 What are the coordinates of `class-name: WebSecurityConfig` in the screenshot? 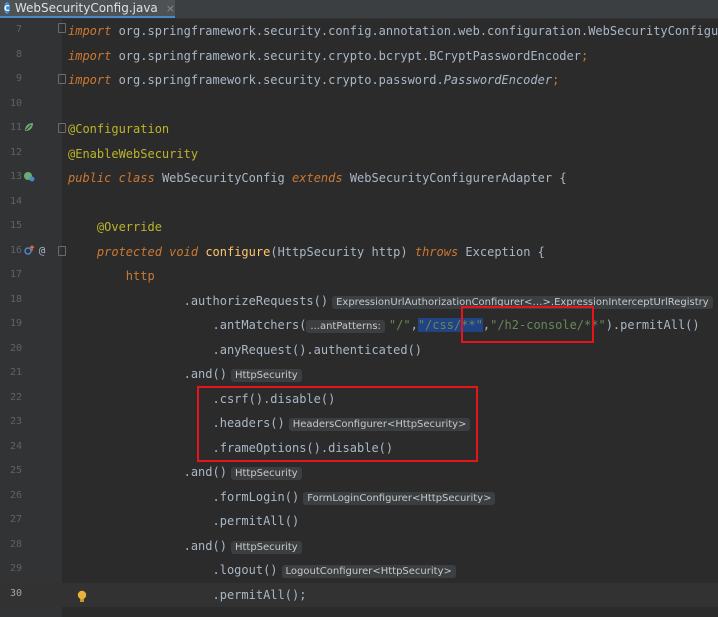 It's located at (223, 178).